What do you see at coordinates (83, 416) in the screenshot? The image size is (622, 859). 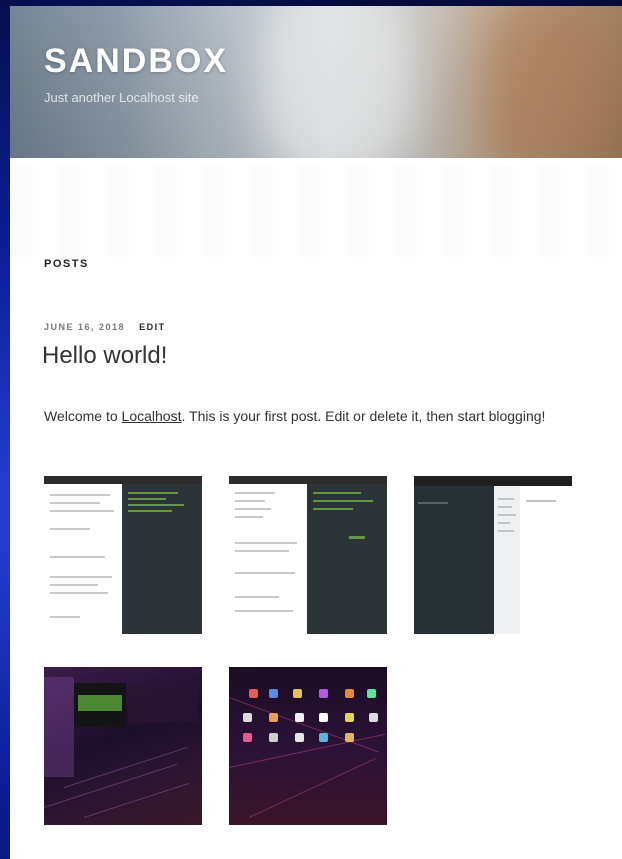 I see `post-text-intro: Welcome to` at bounding box center [83, 416].